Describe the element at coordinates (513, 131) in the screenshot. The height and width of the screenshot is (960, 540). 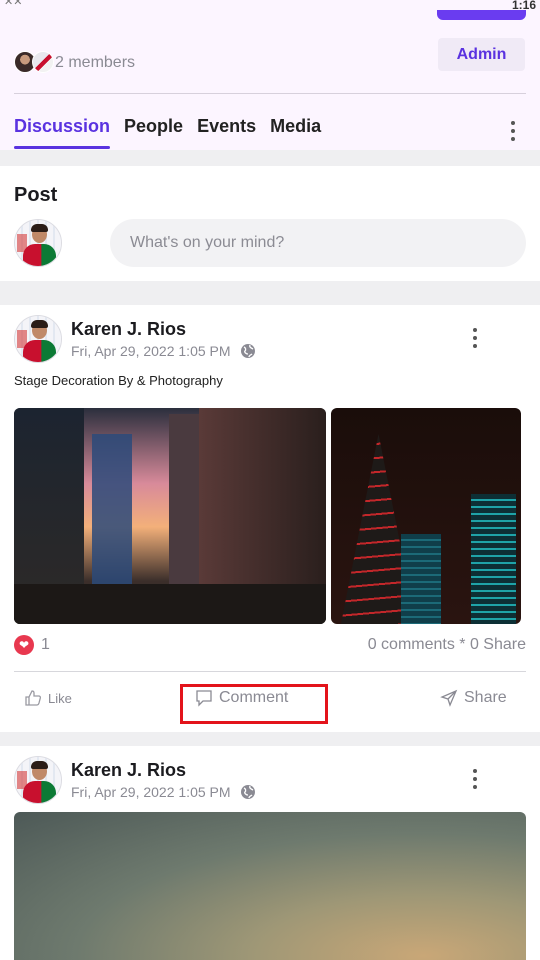
I see `more-options-icon` at that location.